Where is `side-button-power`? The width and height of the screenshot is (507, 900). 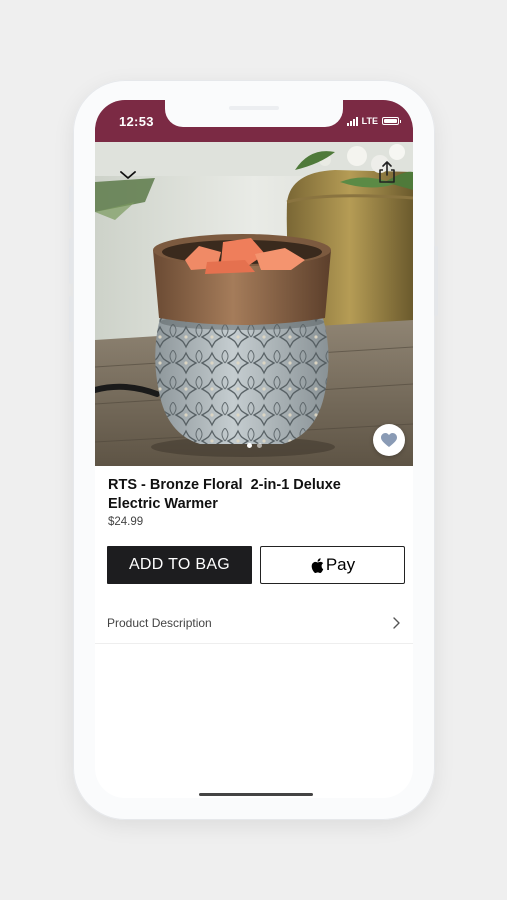 side-button-power is located at coordinates (436, 281).